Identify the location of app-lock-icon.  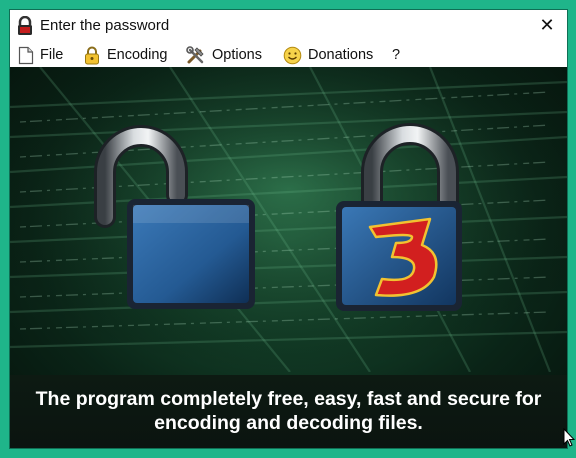
(25, 25).